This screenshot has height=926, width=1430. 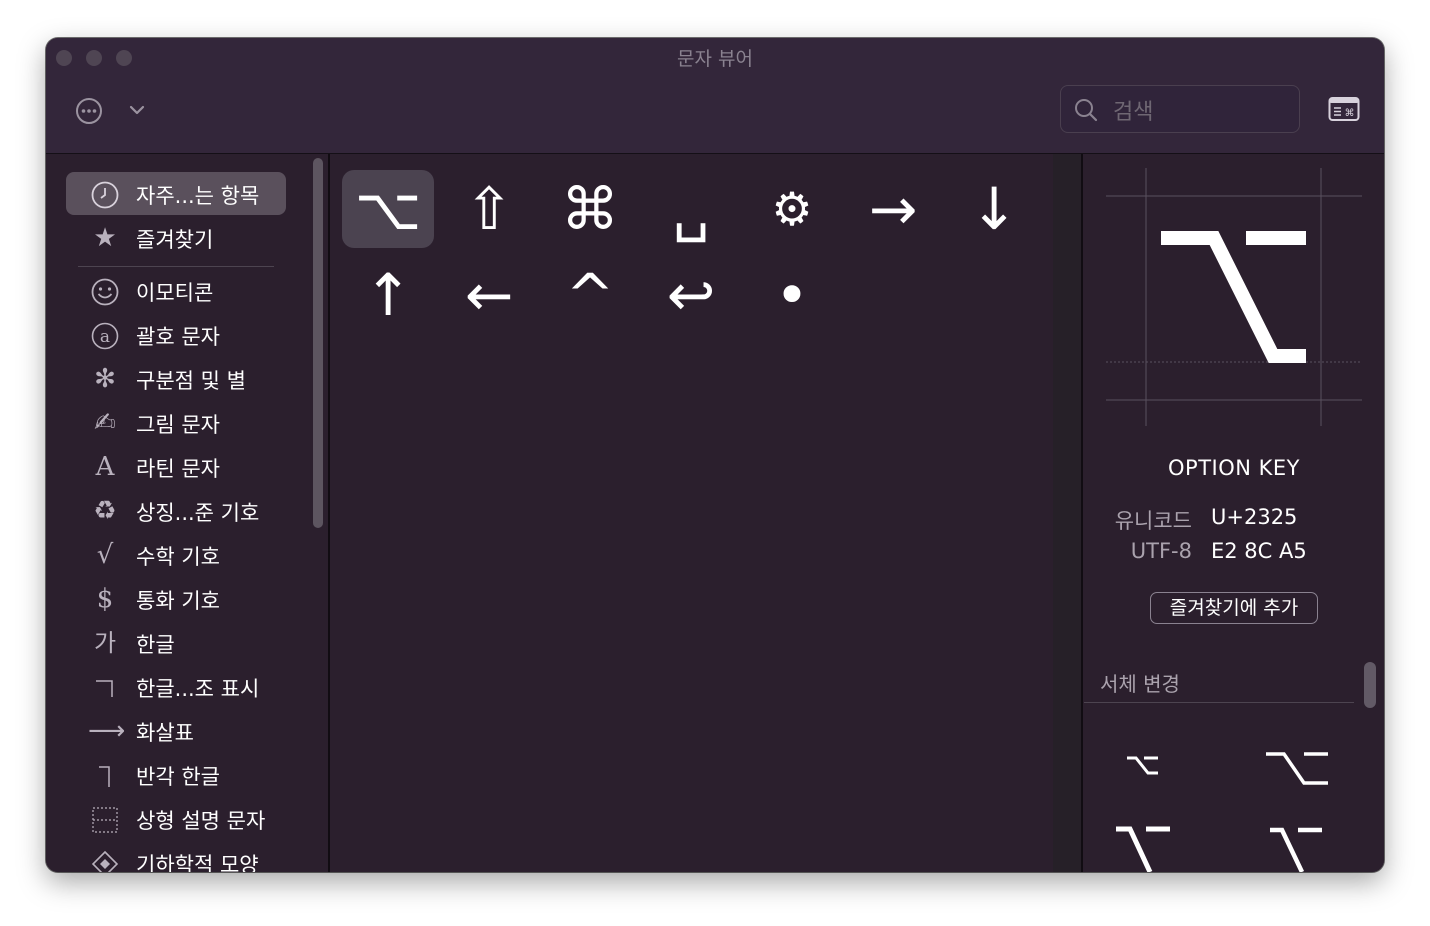 I want to click on sidebar-item-frequently-used: 자주...는 항목, so click(x=176, y=193).